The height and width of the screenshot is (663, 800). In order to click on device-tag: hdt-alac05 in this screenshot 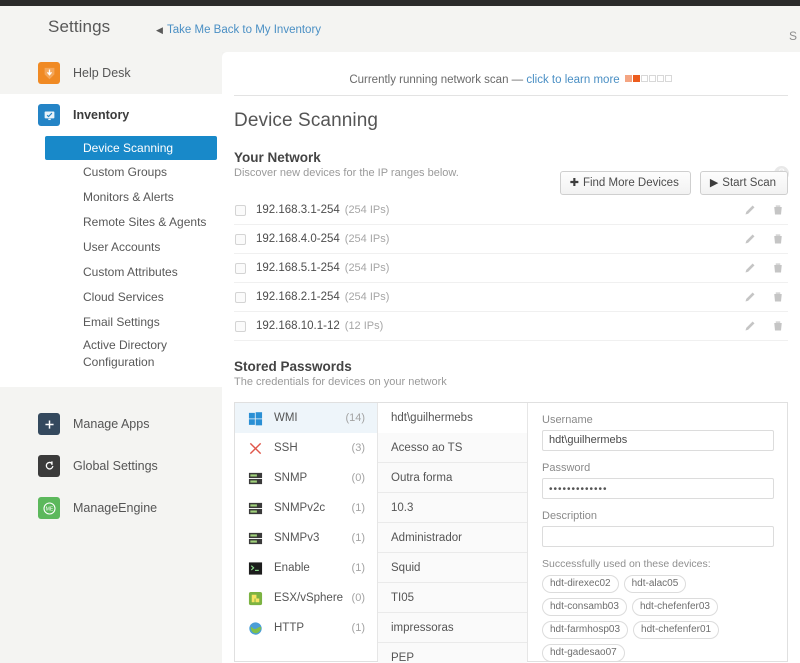, I will do `click(655, 584)`.